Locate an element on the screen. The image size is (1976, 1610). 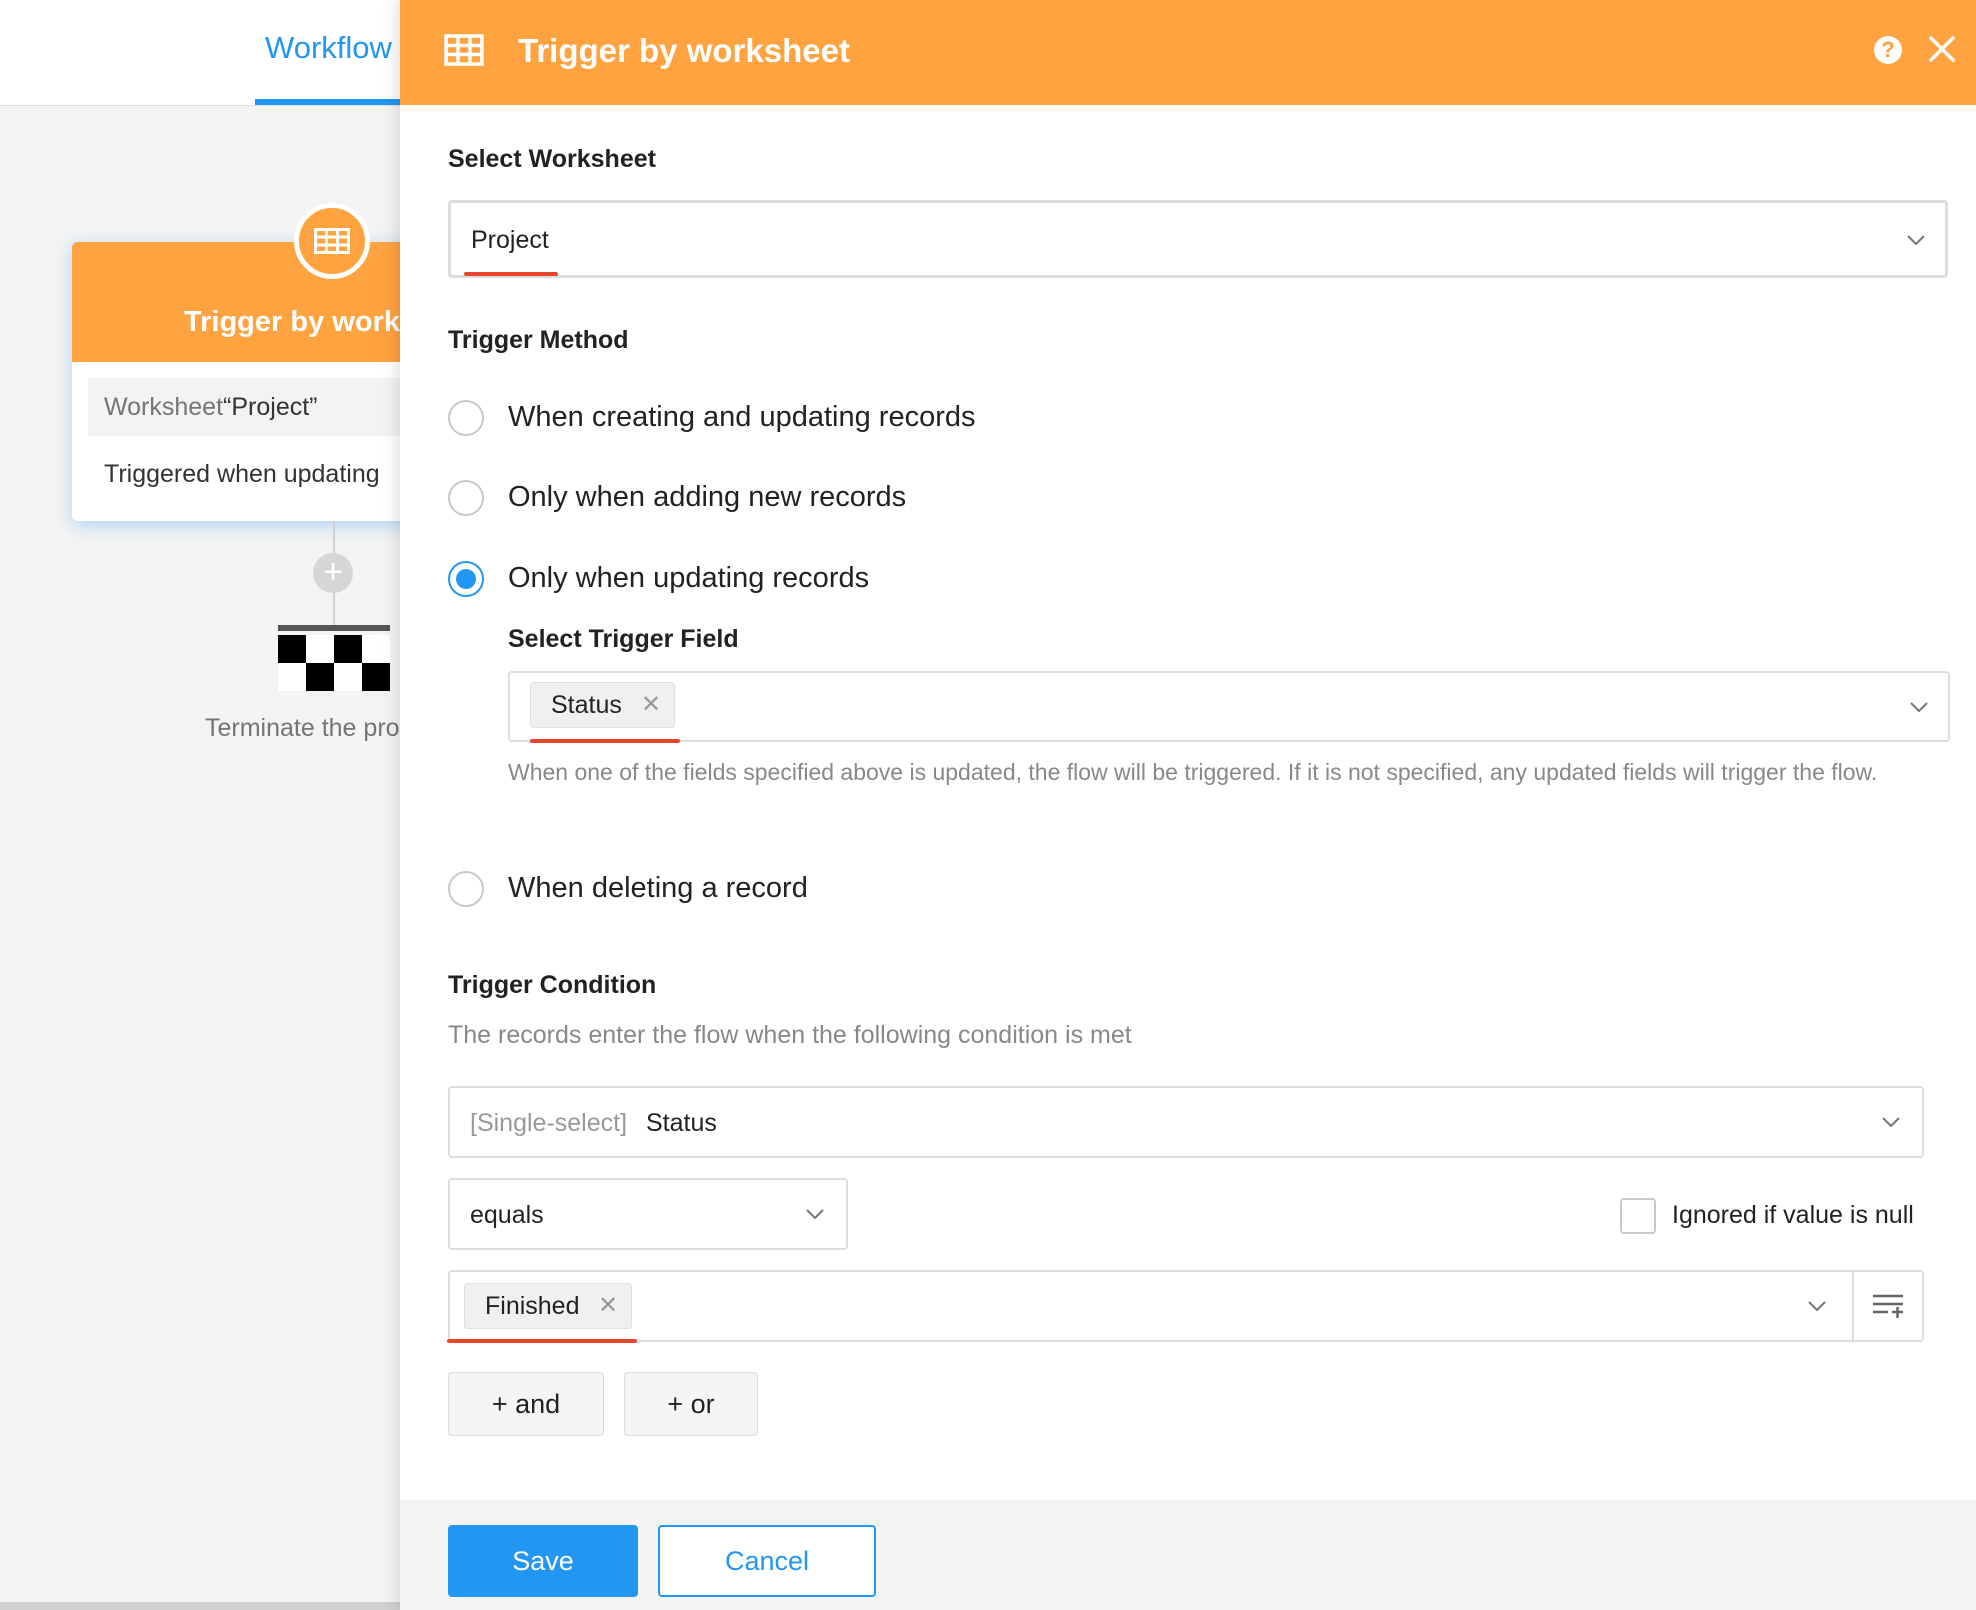
canvas-scrollbar is located at coordinates (200, 1606).